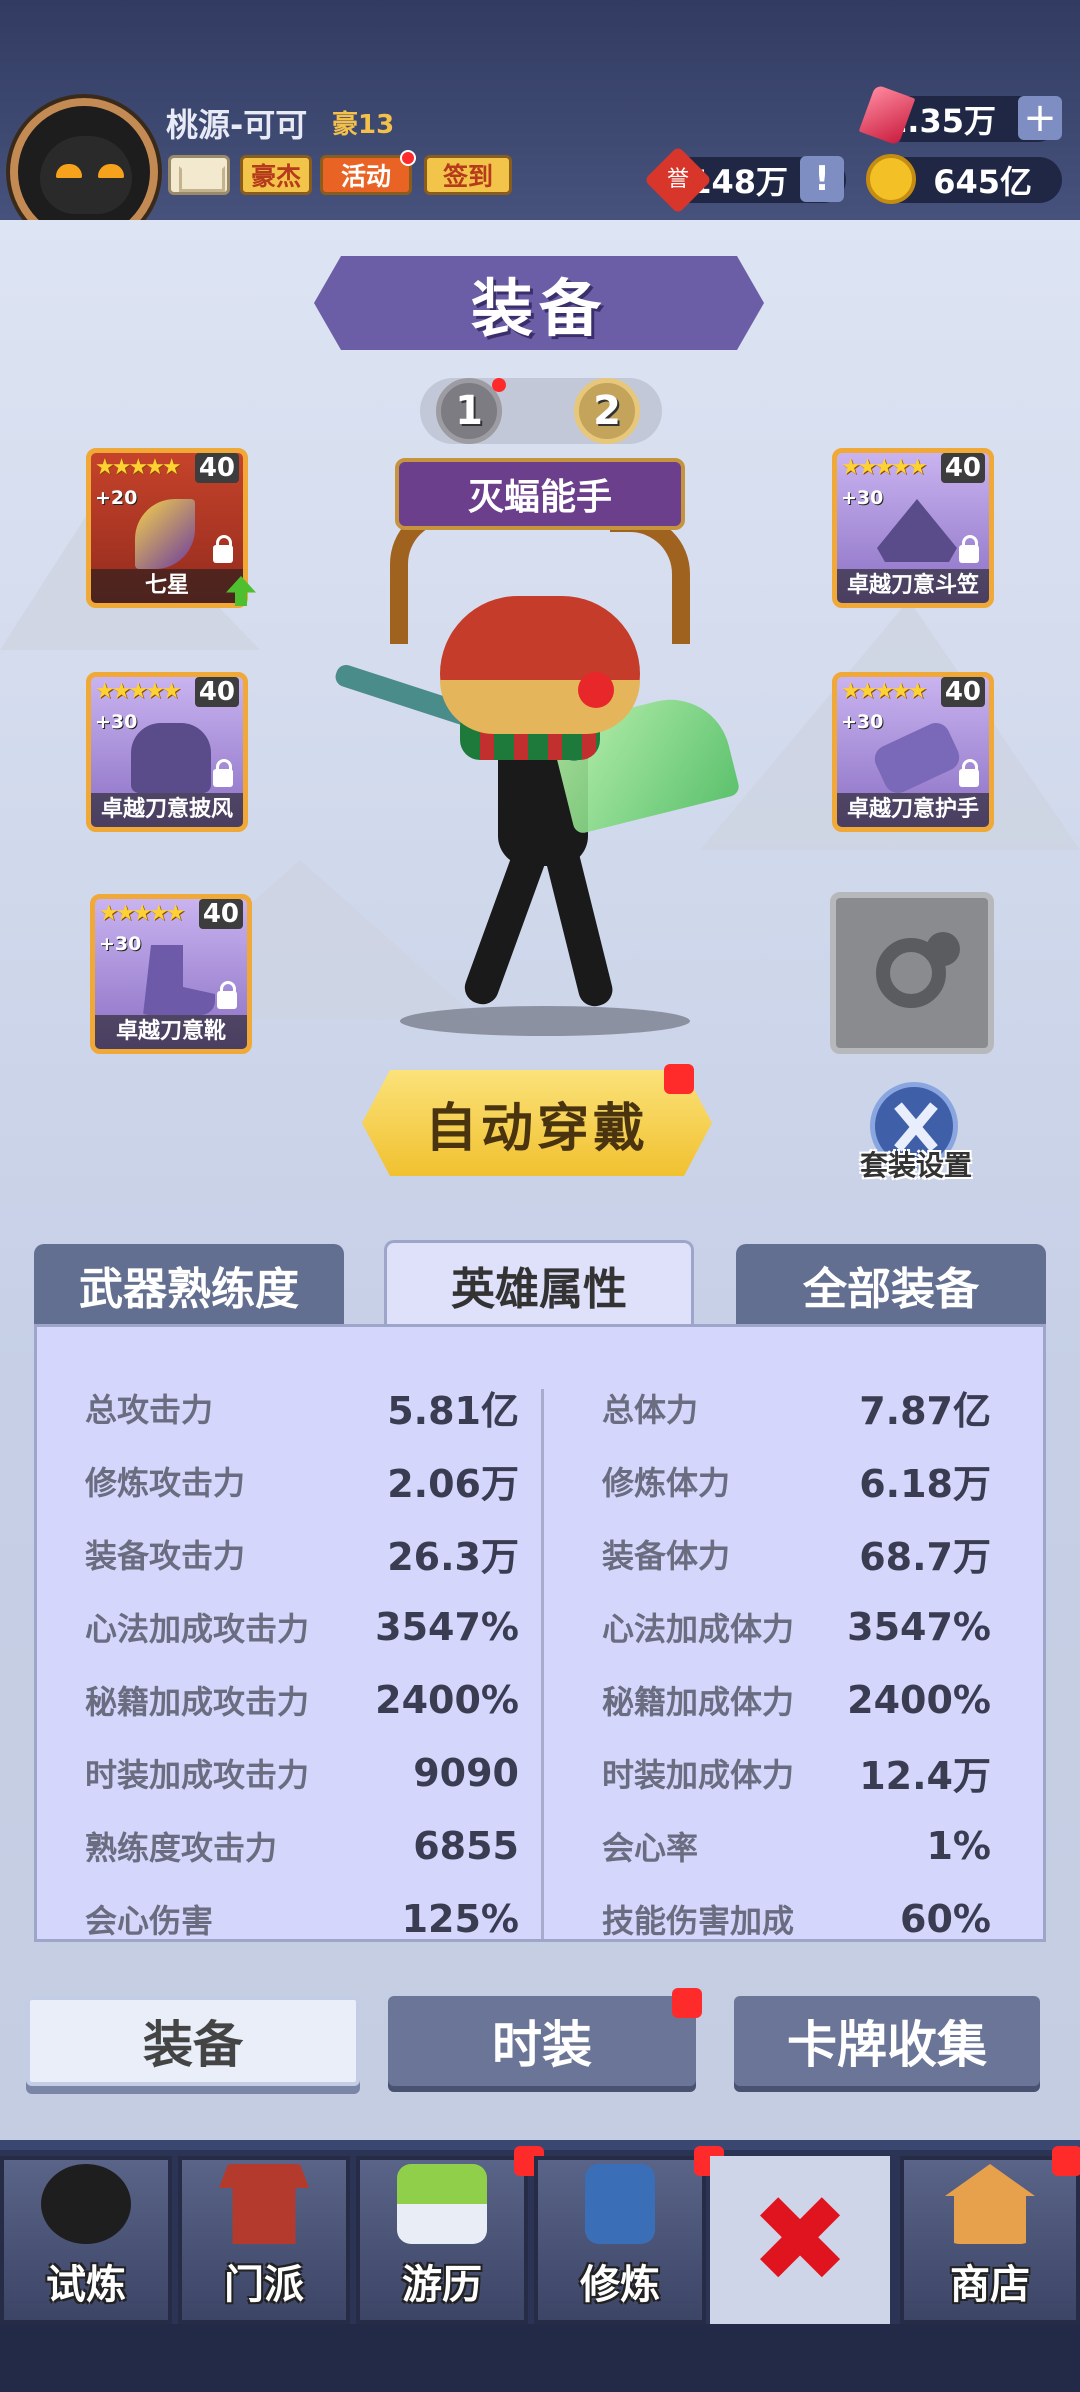  What do you see at coordinates (537, 1123) in the screenshot?
I see `auto-equip-button: 自动穿戴` at bounding box center [537, 1123].